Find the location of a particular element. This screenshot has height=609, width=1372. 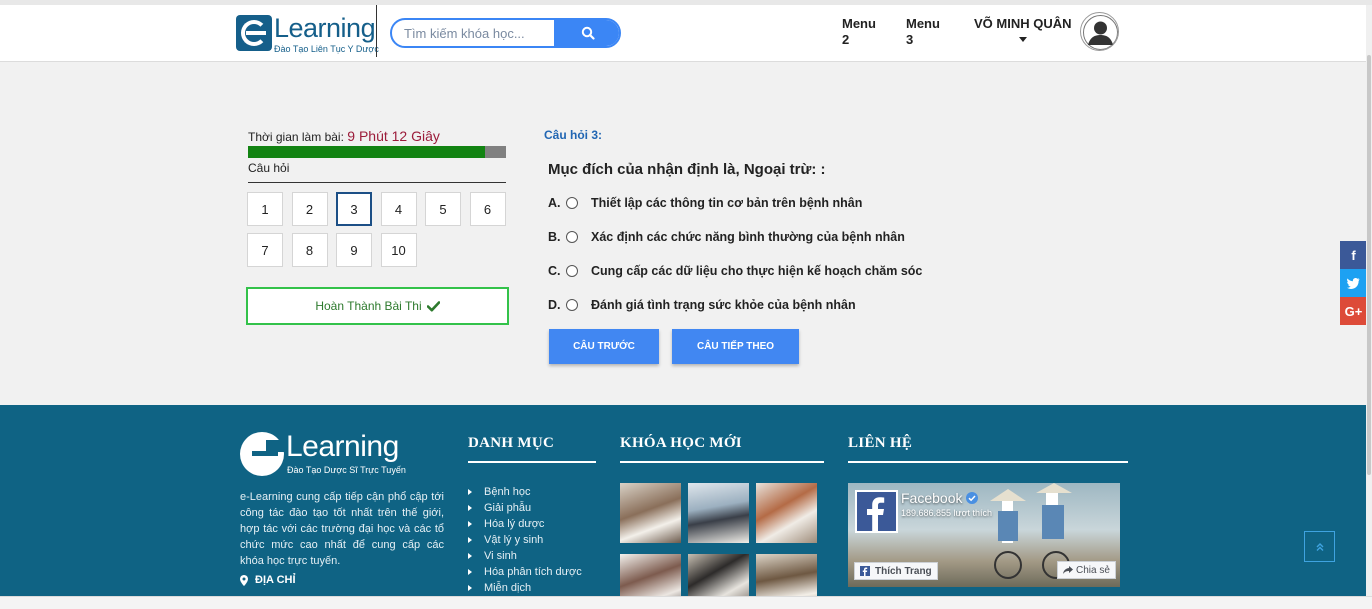

user-name: VÕ MINH QUÂN is located at coordinates (1023, 23).